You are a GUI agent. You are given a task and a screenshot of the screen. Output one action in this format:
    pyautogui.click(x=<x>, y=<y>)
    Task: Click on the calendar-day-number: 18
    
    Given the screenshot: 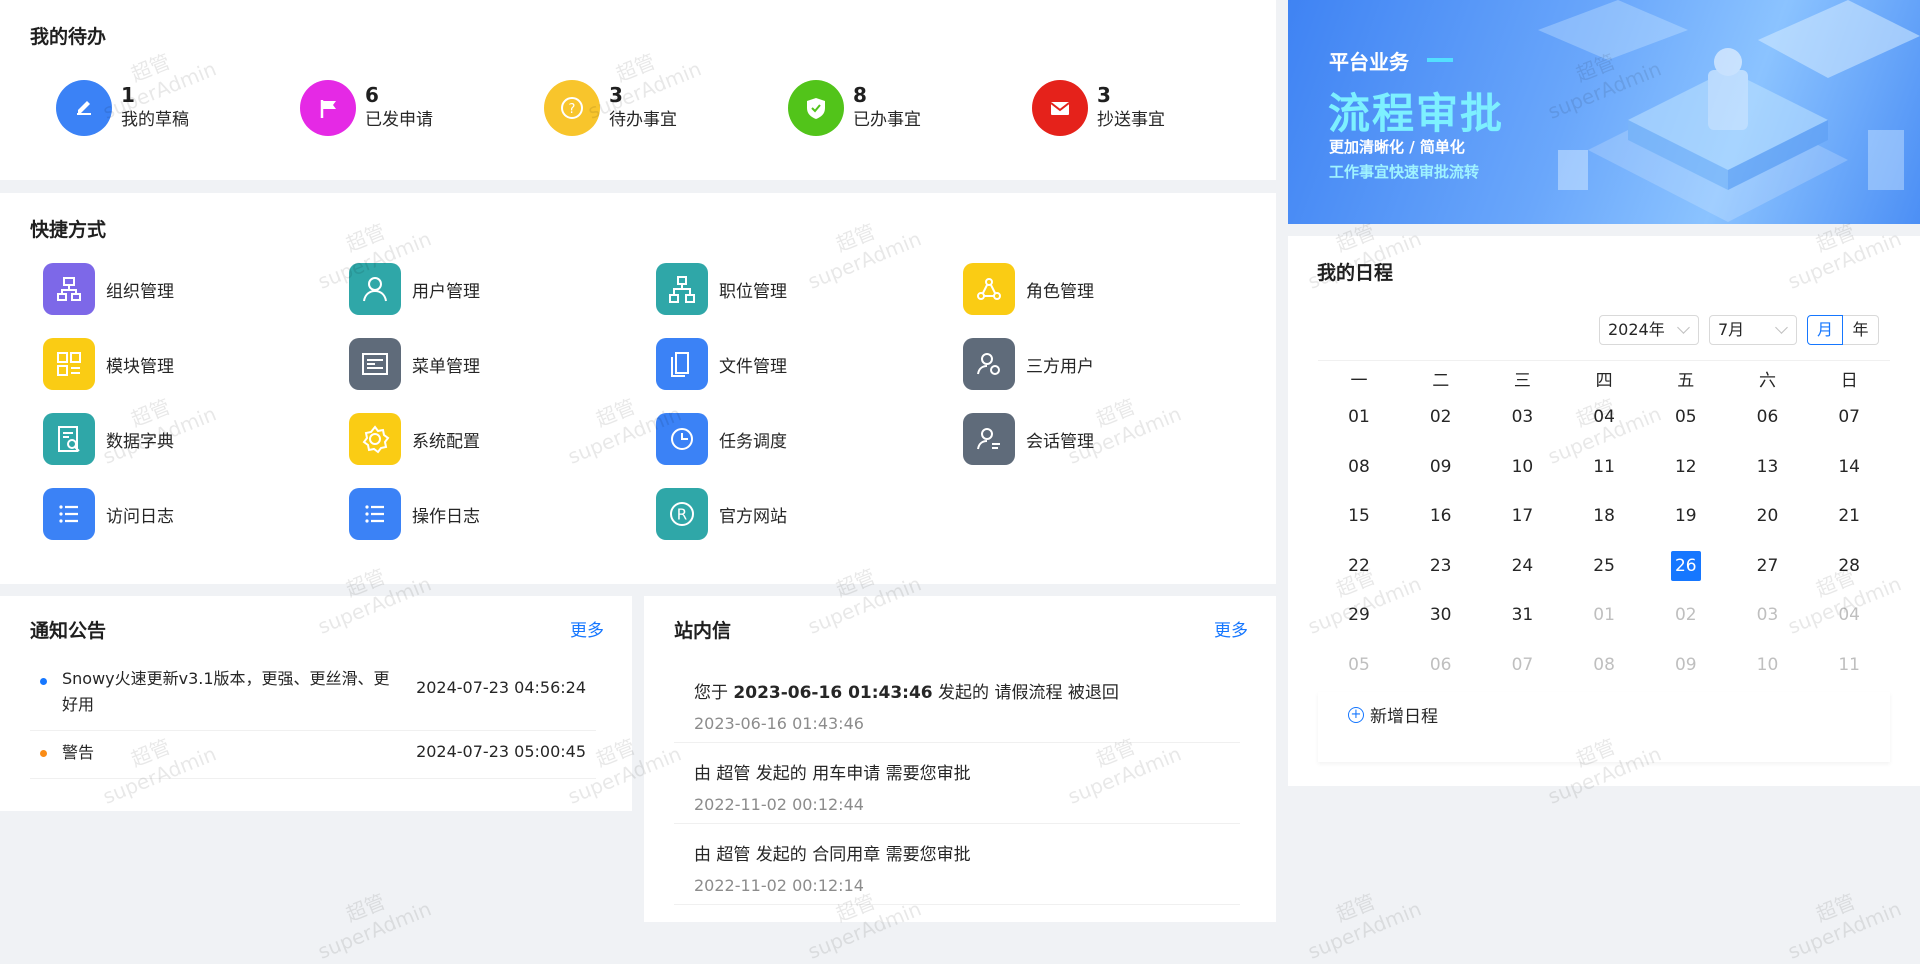 What is the action you would take?
    pyautogui.click(x=1604, y=516)
    